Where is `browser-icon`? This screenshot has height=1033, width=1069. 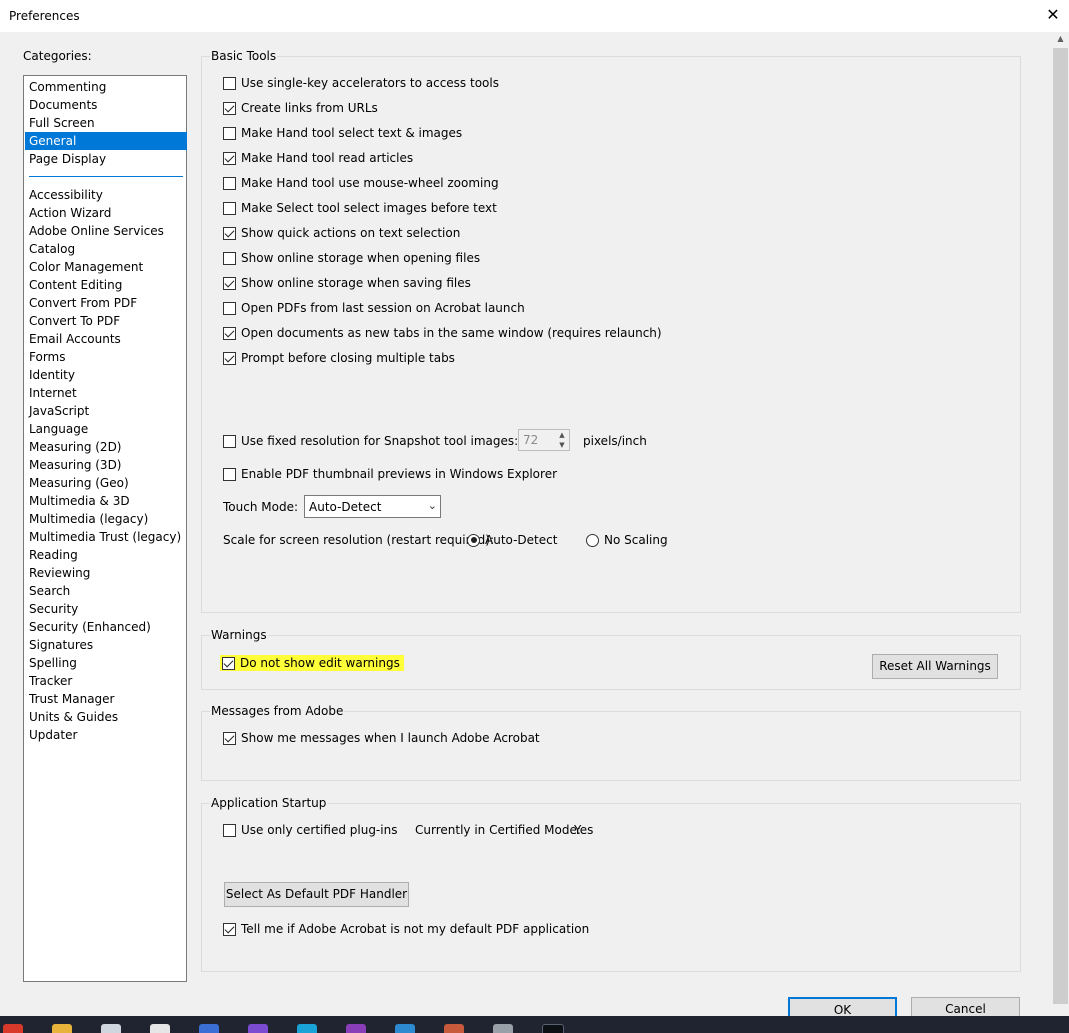
browser-icon is located at coordinates (13, 1028).